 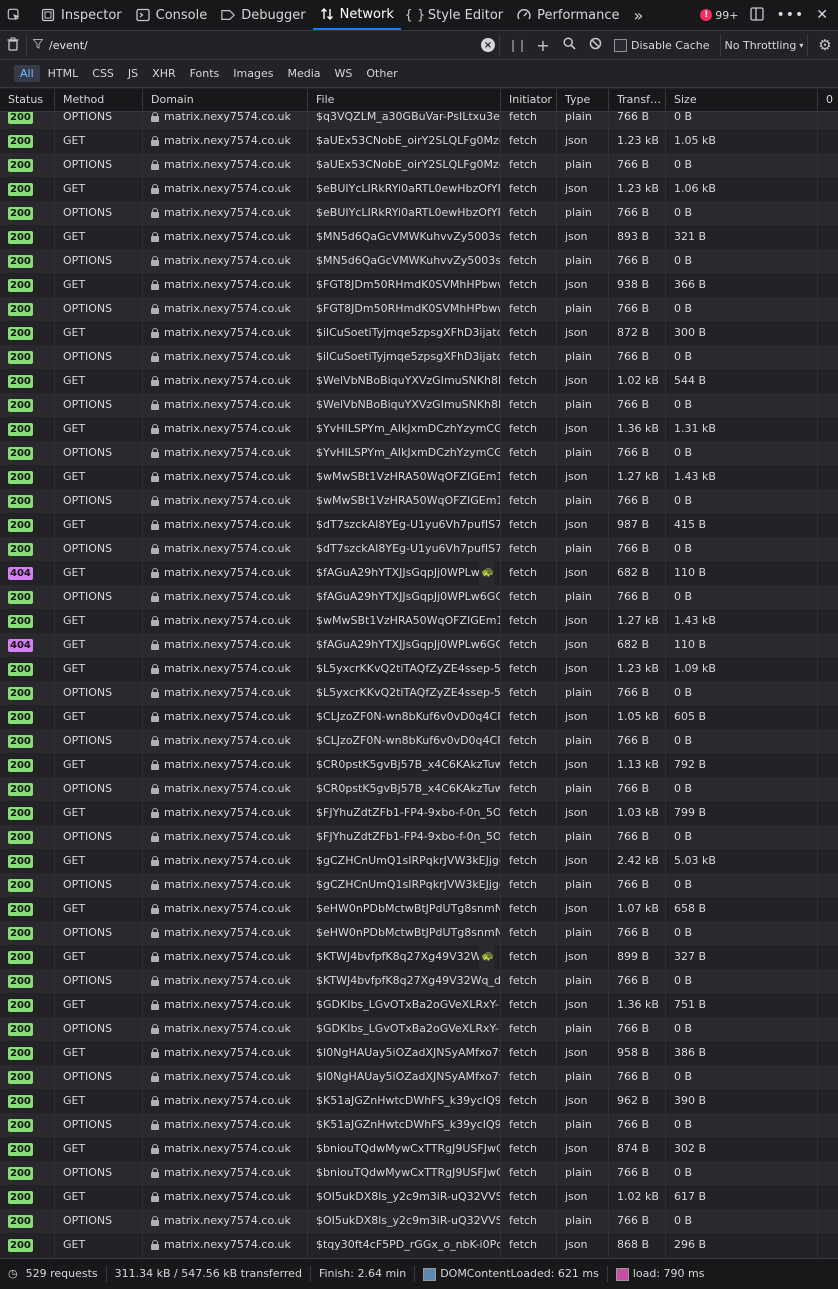 I want to click on tool-network: Network, so click(x=356, y=15).